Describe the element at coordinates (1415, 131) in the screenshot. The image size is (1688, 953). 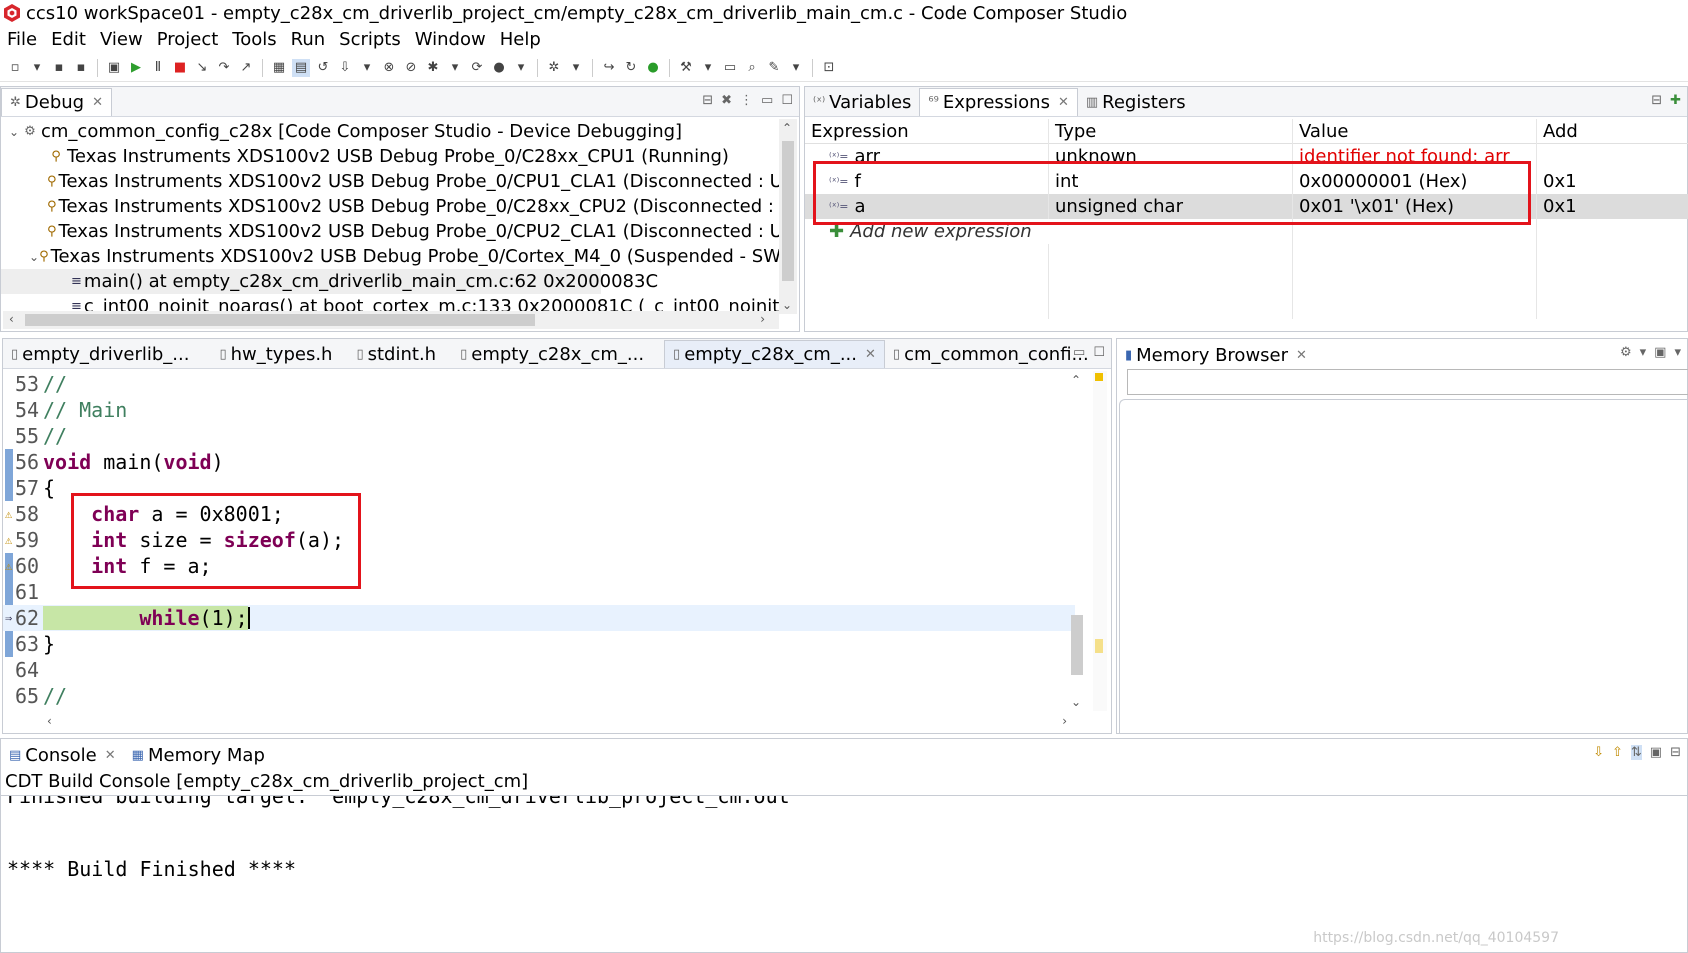
I see `column-header-value: Value` at that location.